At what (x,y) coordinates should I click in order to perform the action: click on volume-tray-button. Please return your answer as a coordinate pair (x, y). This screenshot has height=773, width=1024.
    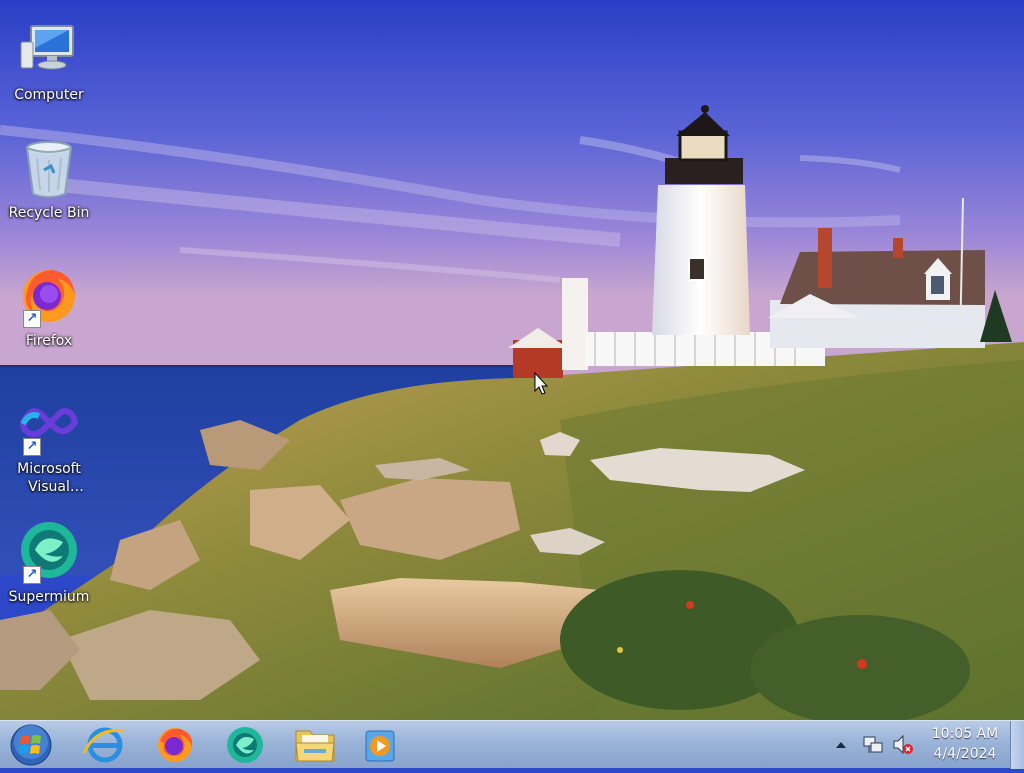
    Looking at the image, I should click on (903, 745).